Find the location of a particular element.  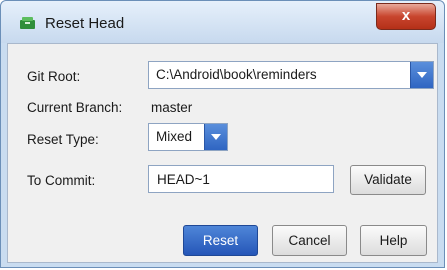

current-branch-label: Current Branch: is located at coordinates (75, 107).